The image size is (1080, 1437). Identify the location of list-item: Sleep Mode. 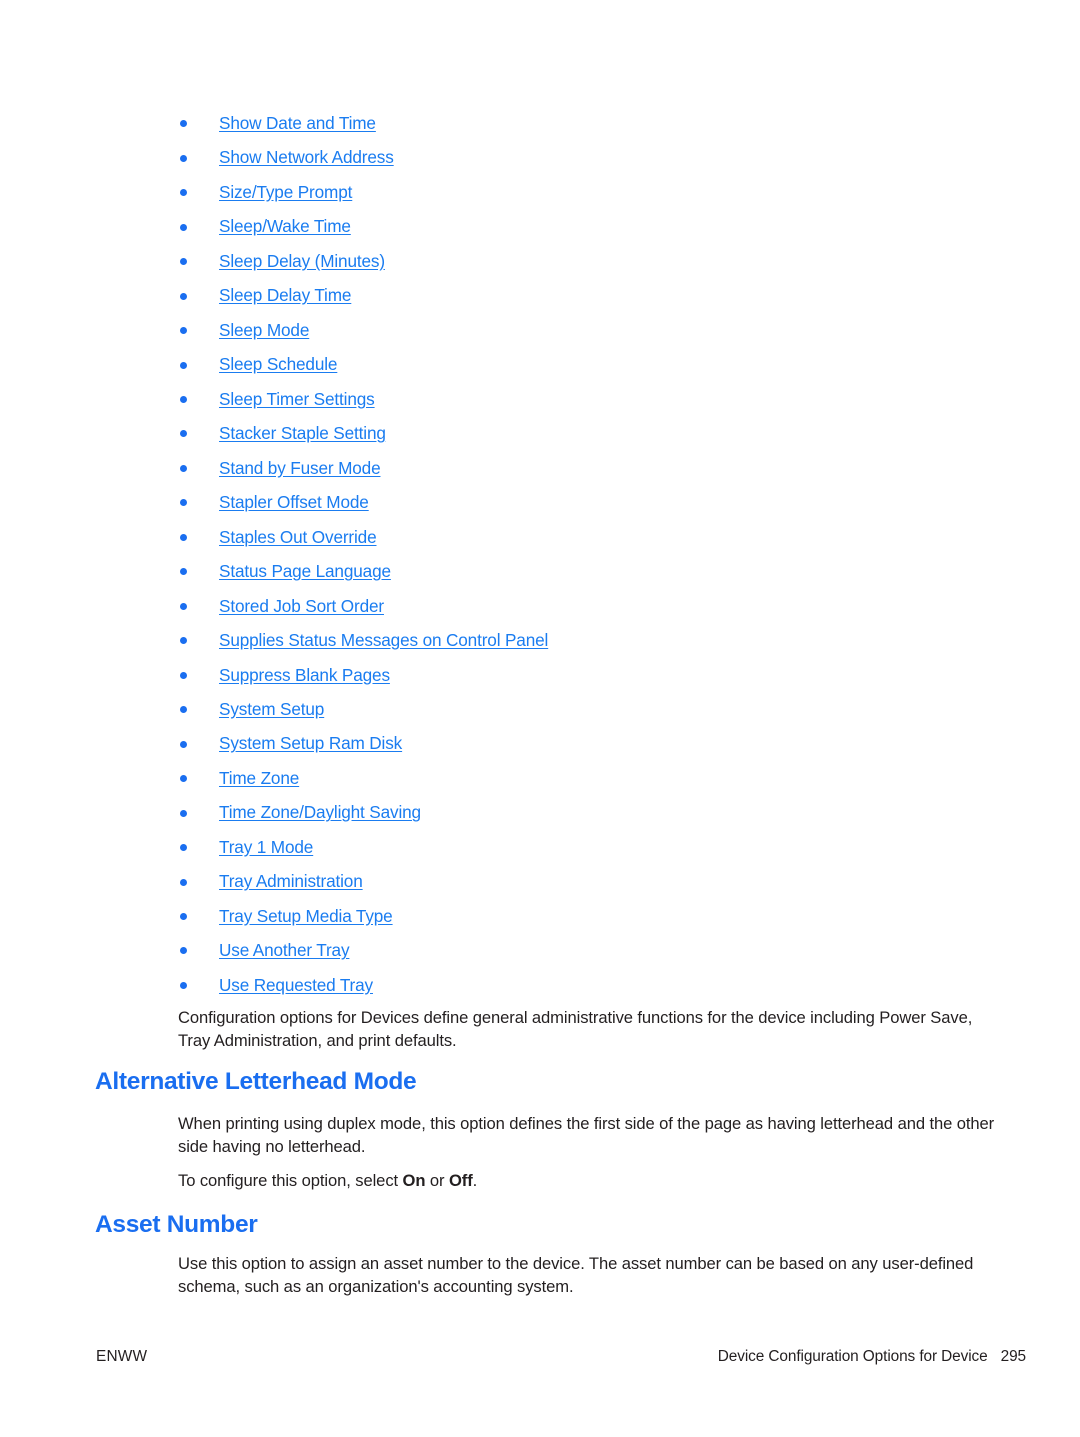
(588, 330).